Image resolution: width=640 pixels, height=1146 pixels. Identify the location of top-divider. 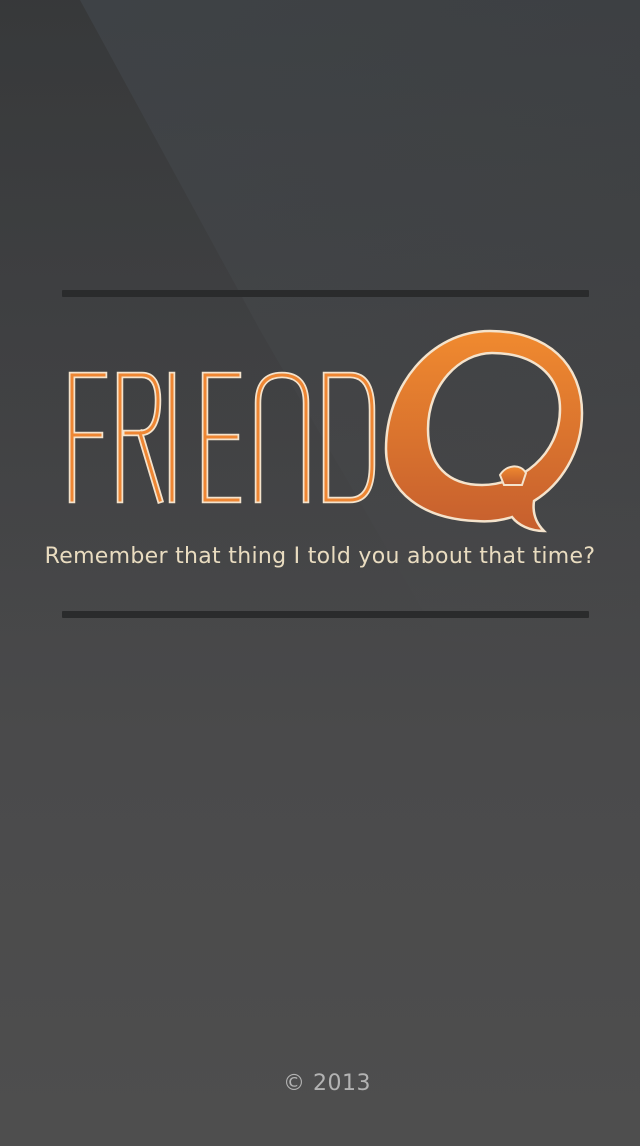
(325, 293).